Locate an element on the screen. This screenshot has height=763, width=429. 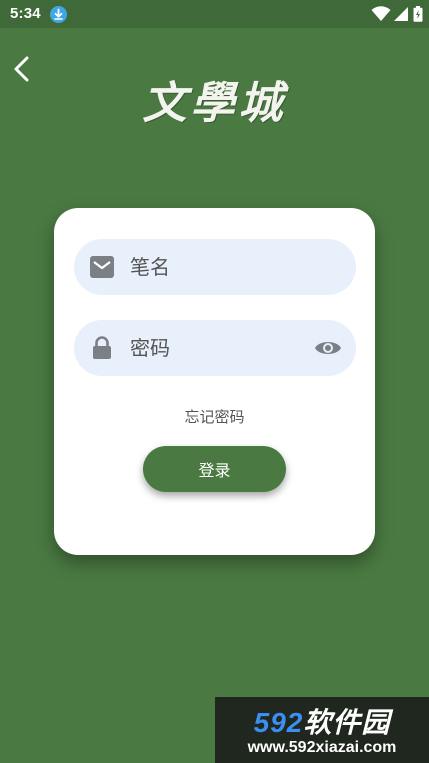
password-field is located at coordinates (215, 348).